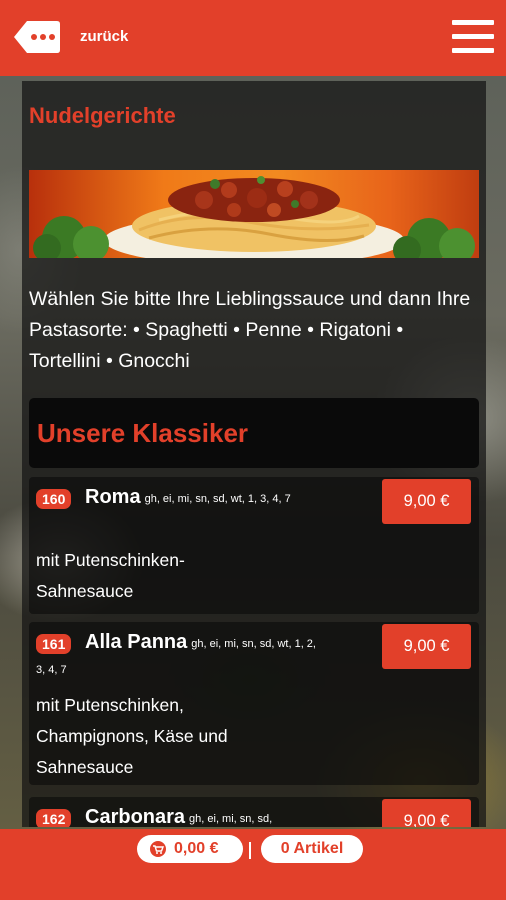 This screenshot has height=900, width=506. I want to click on item-number-badge: 160, so click(54, 499).